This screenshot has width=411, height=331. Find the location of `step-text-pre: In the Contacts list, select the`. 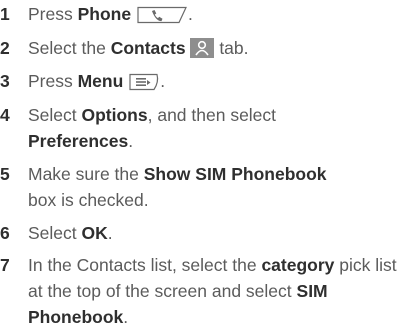

step-text-pre: In the Contacts list, select the is located at coordinates (145, 265).